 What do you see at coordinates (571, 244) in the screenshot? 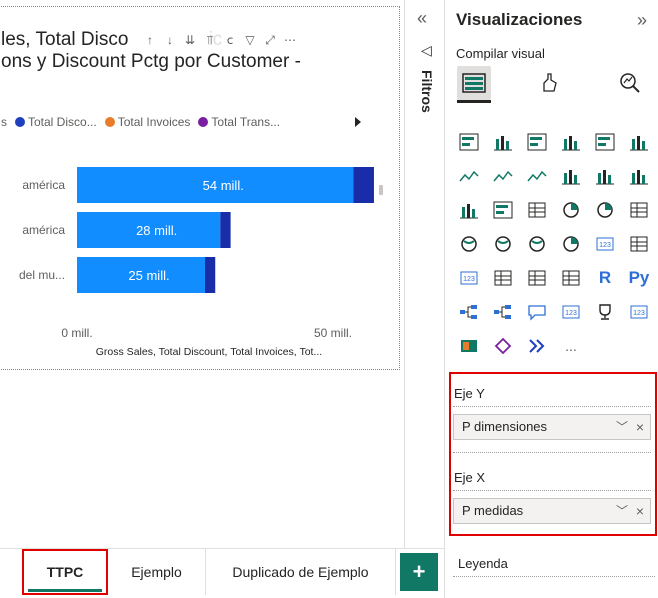
I see `gauge-icon` at bounding box center [571, 244].